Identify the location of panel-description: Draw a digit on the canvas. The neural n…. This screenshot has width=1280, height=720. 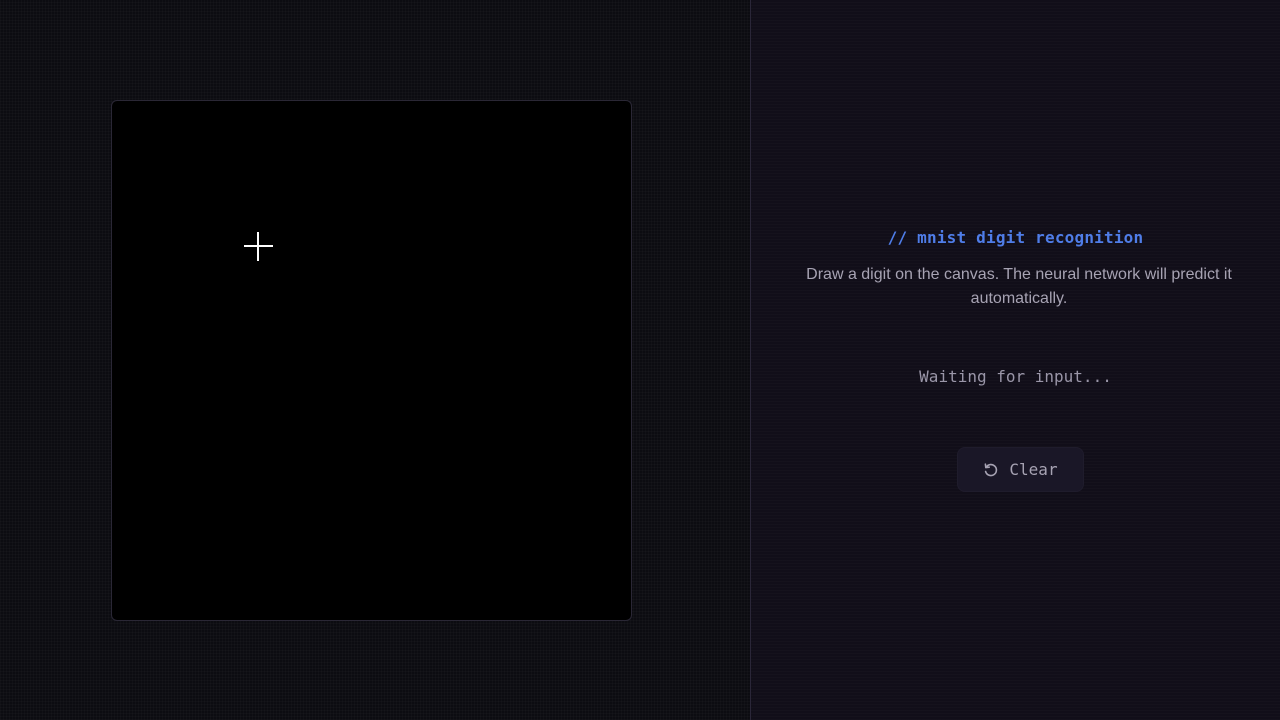
(1019, 286).